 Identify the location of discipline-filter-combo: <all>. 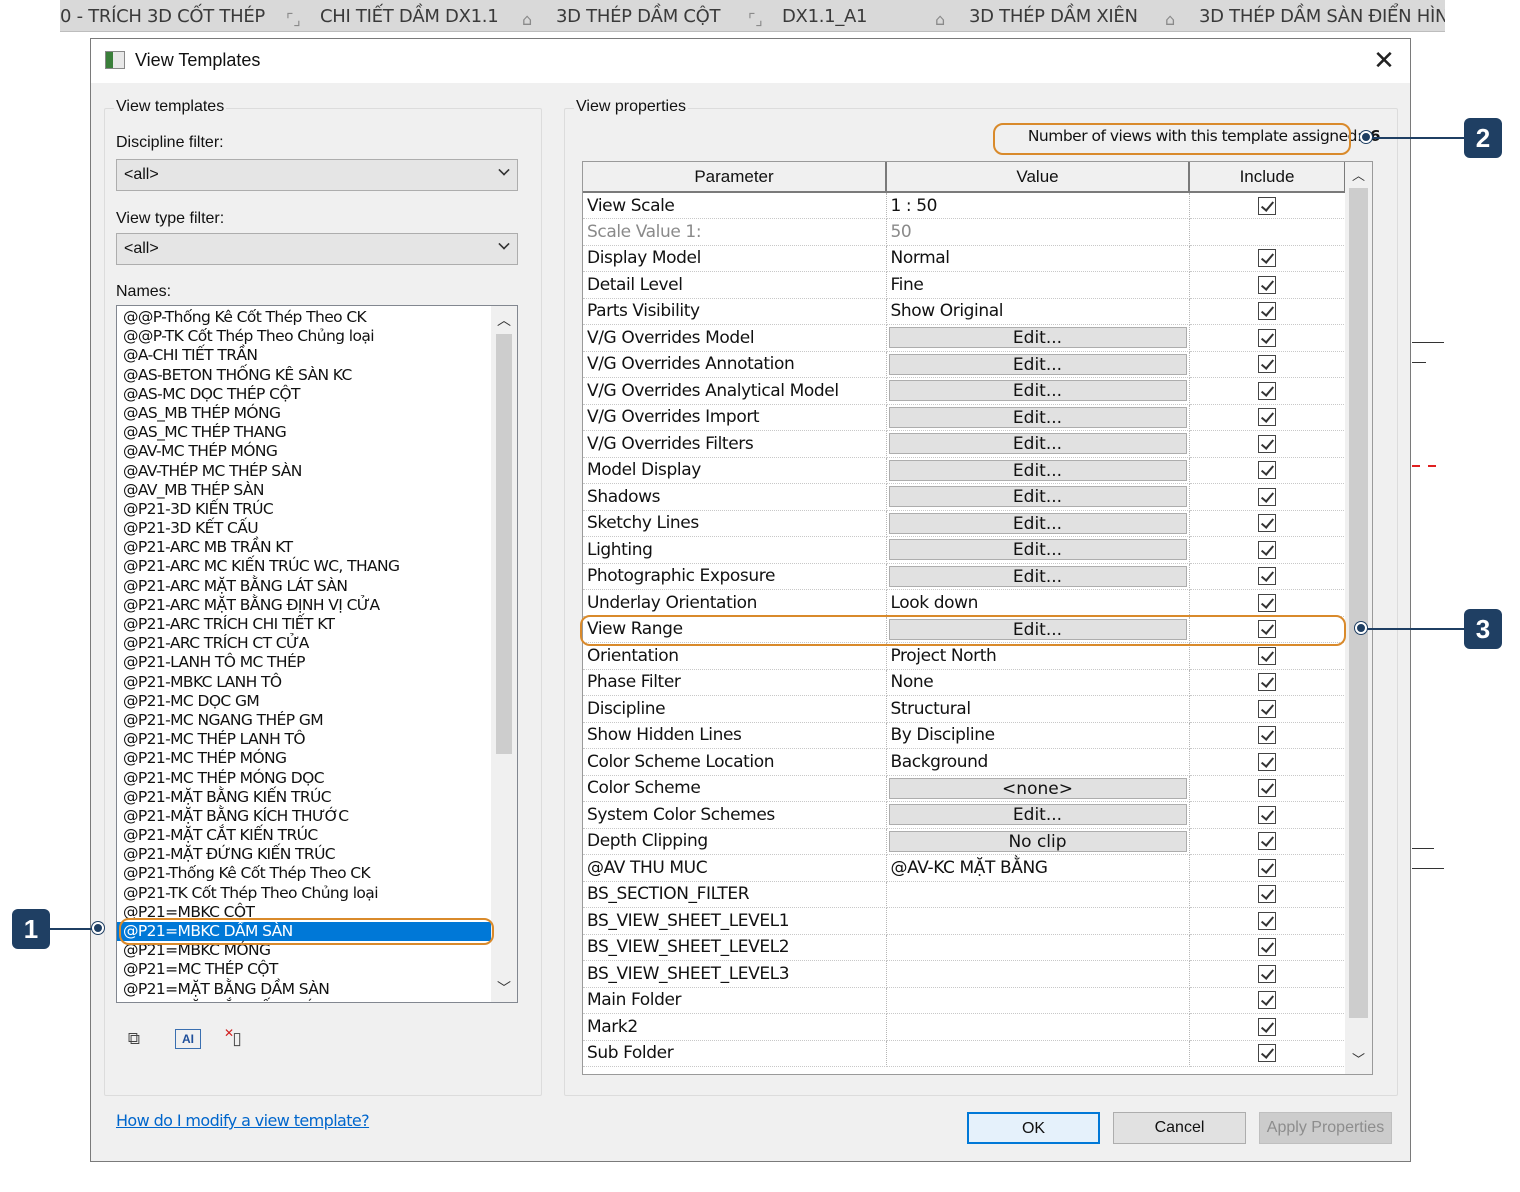
(317, 175).